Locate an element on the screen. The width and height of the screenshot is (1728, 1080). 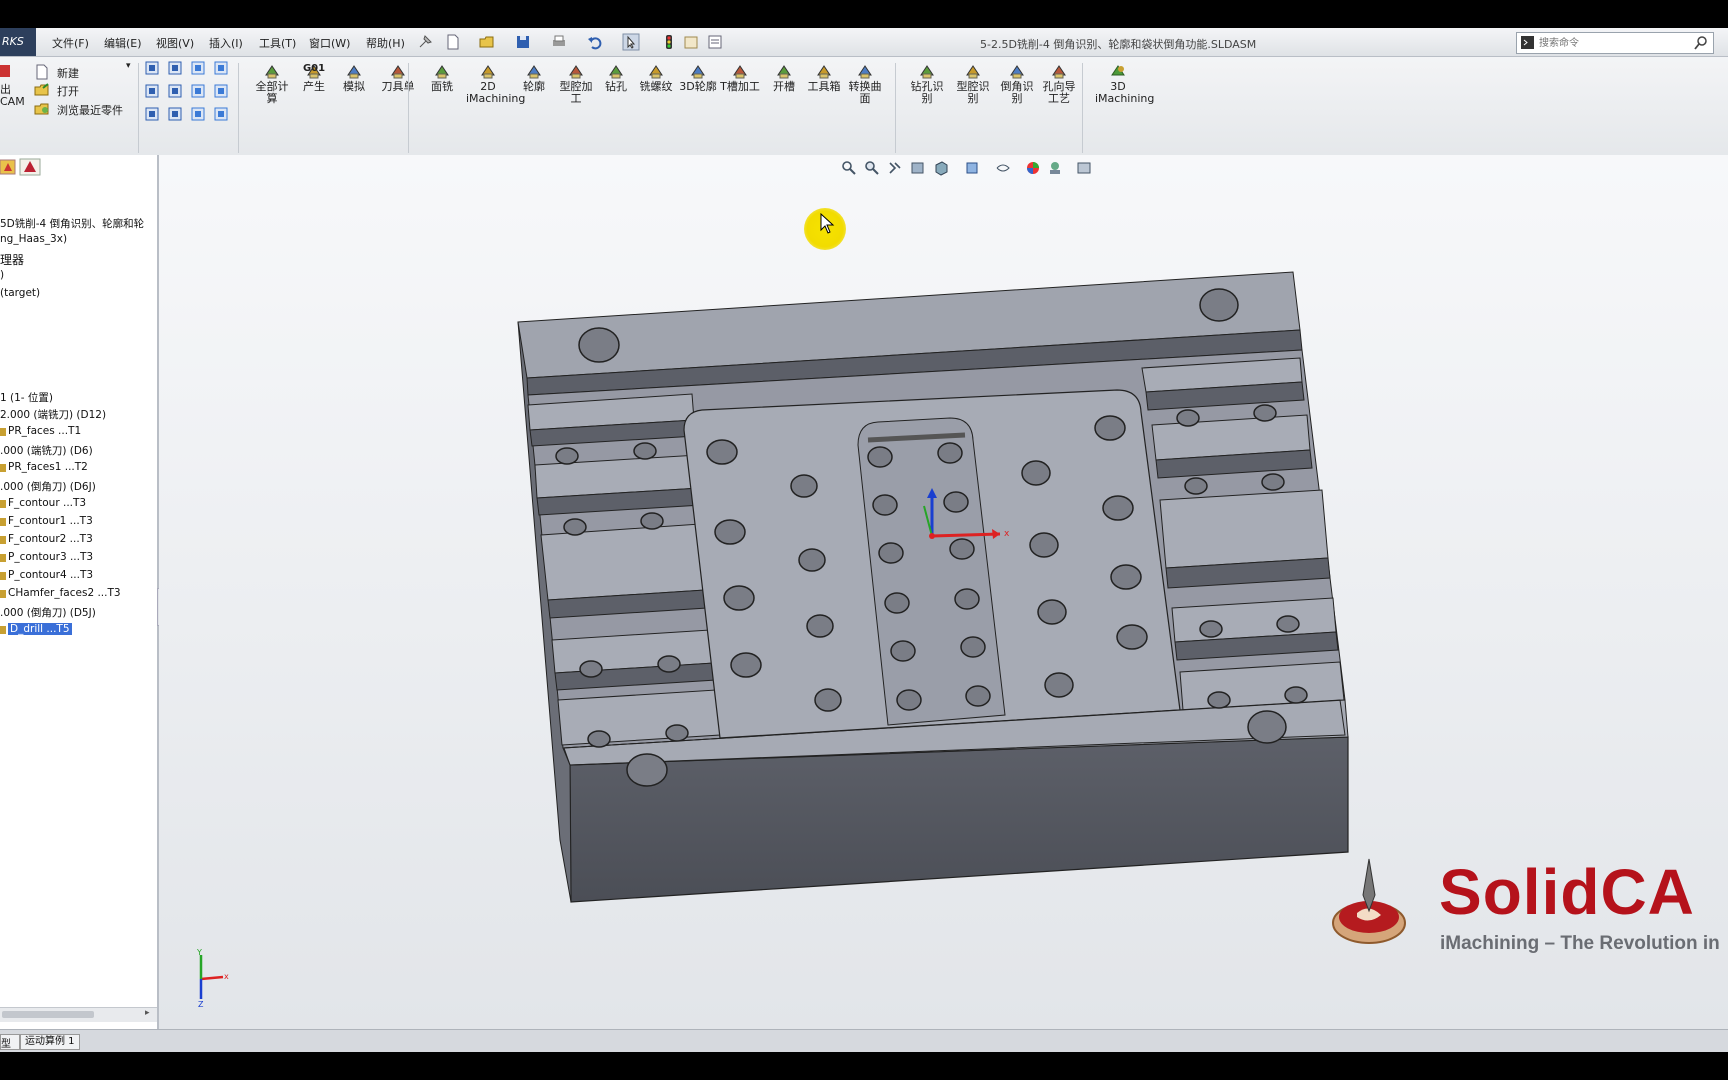
tree-item: P_contour3 ...T3 is located at coordinates (50, 557).